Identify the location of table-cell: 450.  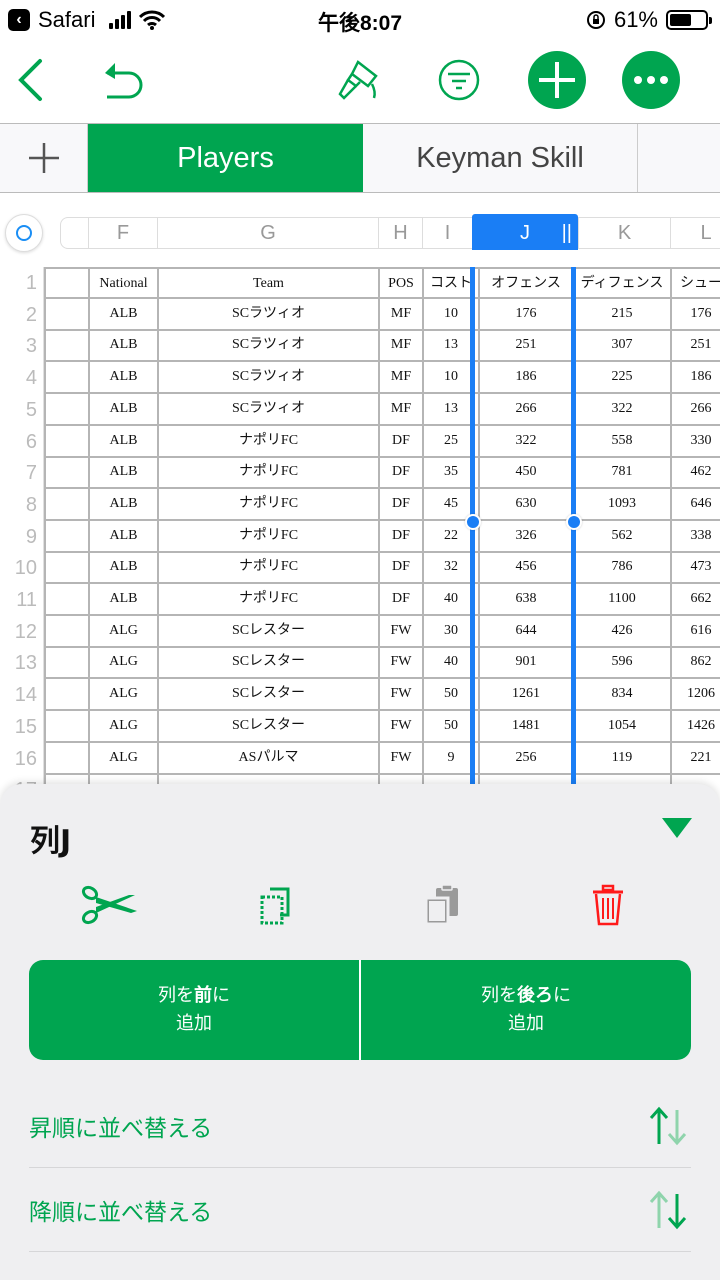
(525, 473).